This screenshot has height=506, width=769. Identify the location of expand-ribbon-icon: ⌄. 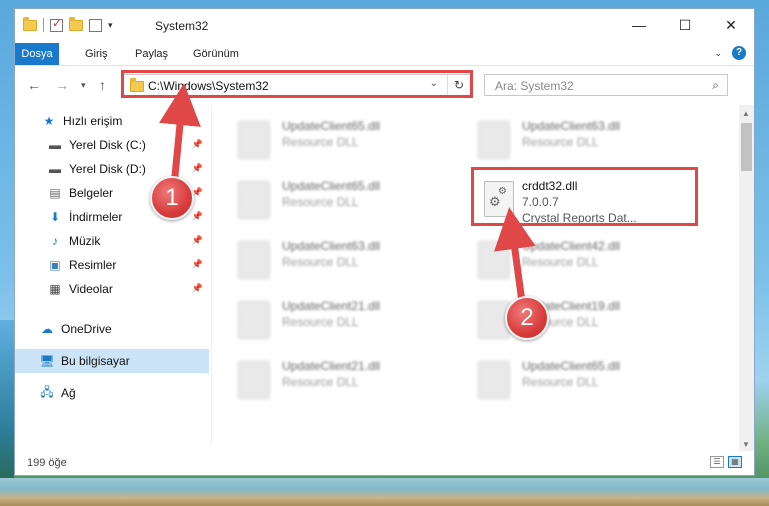
(718, 53).